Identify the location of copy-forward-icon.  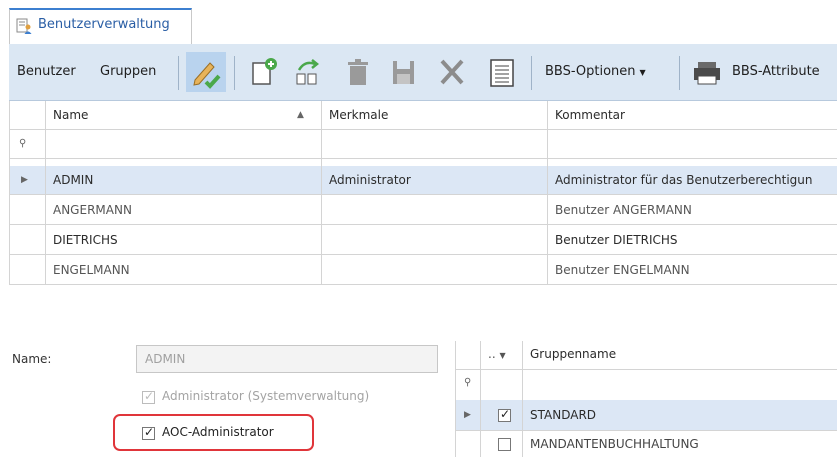
(307, 72).